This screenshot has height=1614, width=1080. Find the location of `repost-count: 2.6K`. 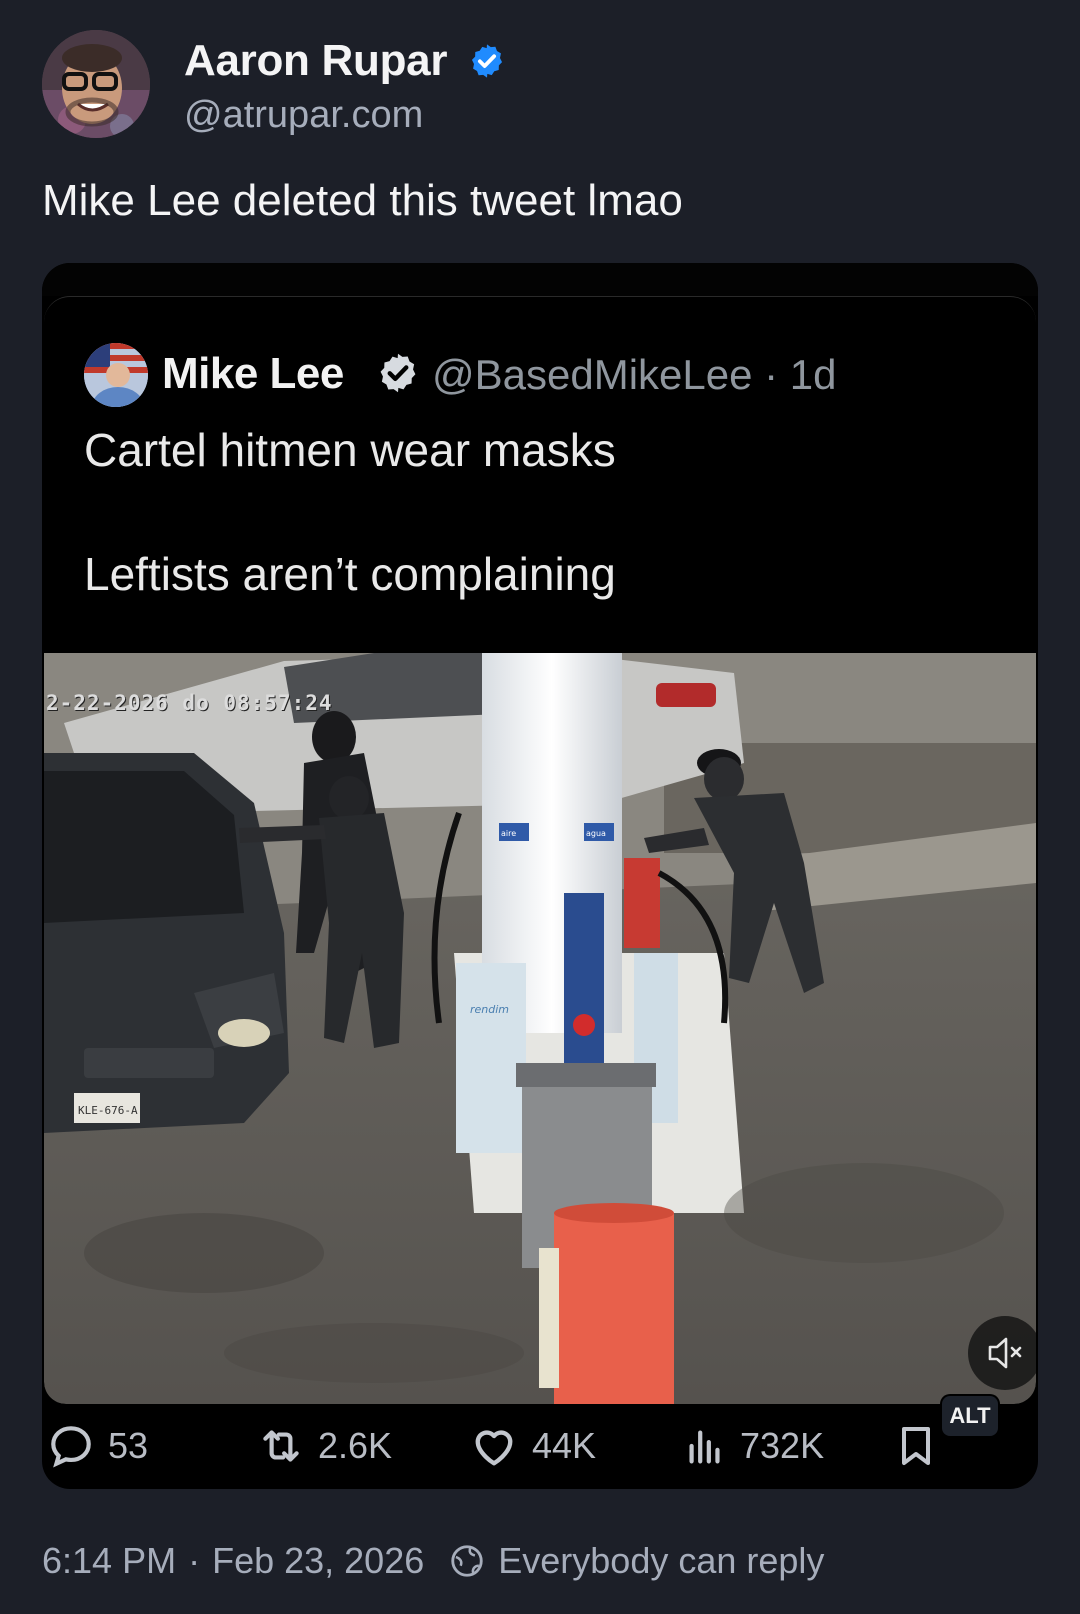

repost-count: 2.6K is located at coordinates (355, 1445).